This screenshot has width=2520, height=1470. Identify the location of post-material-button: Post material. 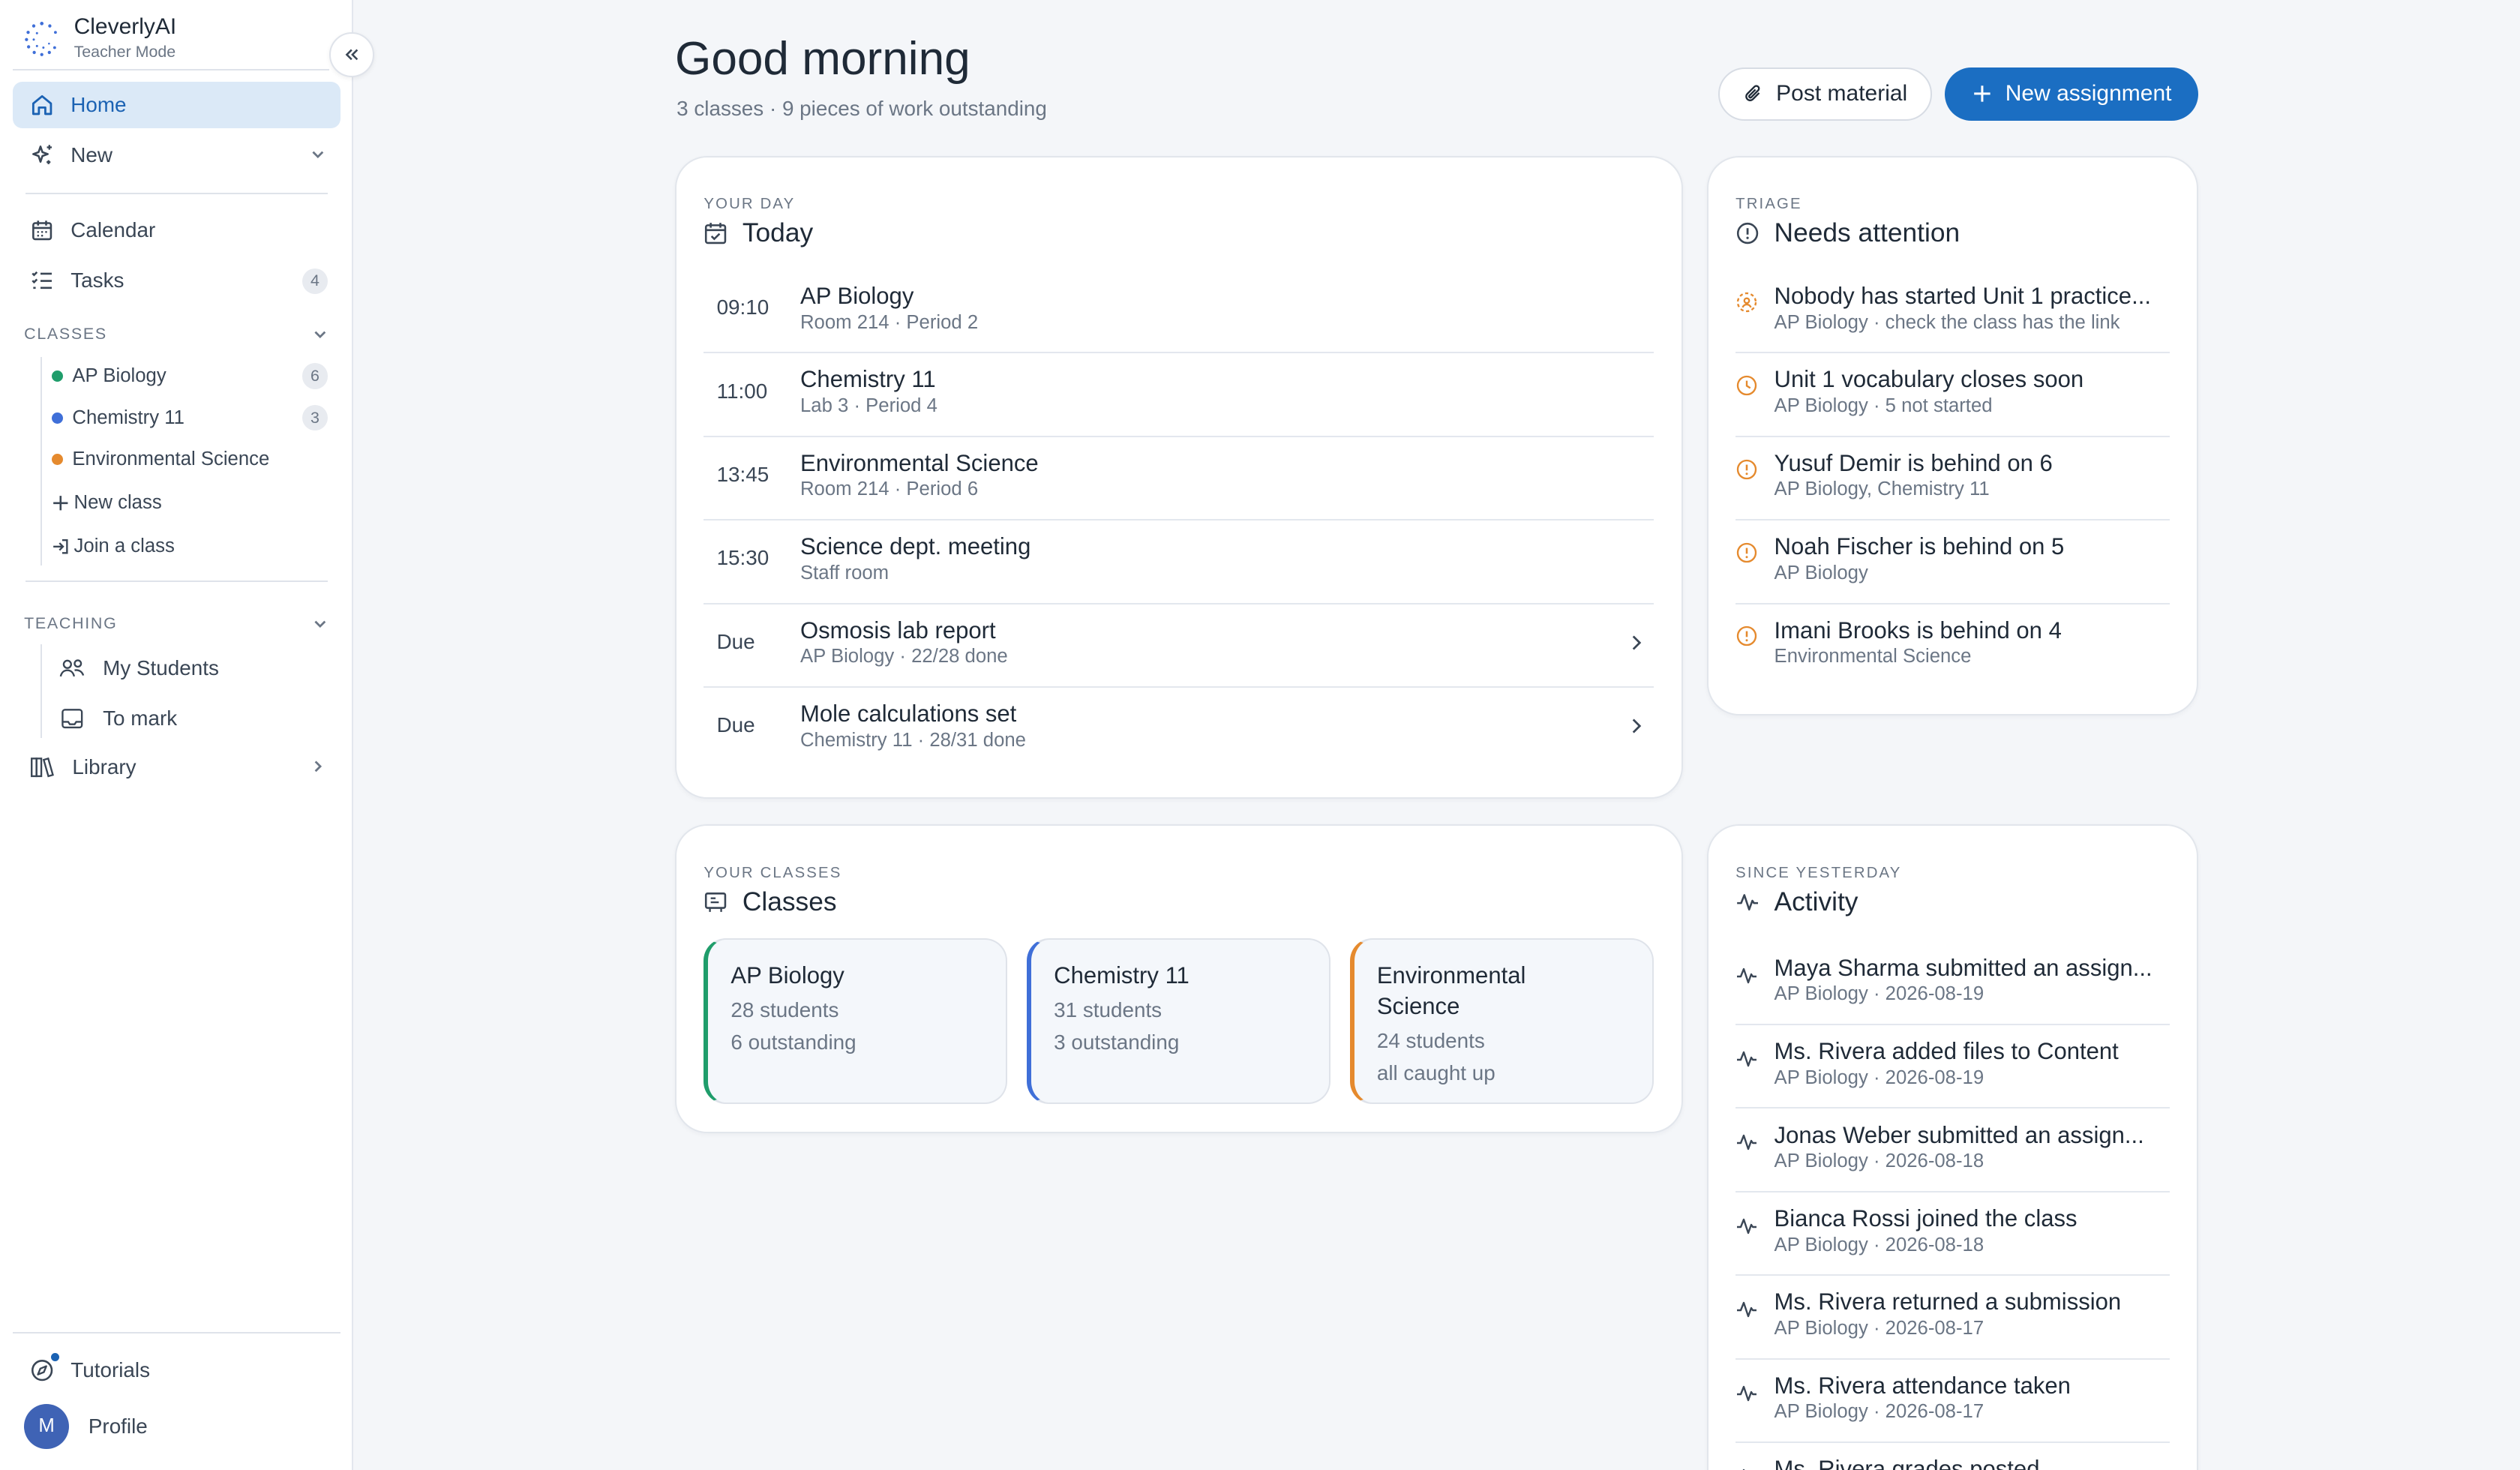
(1825, 94).